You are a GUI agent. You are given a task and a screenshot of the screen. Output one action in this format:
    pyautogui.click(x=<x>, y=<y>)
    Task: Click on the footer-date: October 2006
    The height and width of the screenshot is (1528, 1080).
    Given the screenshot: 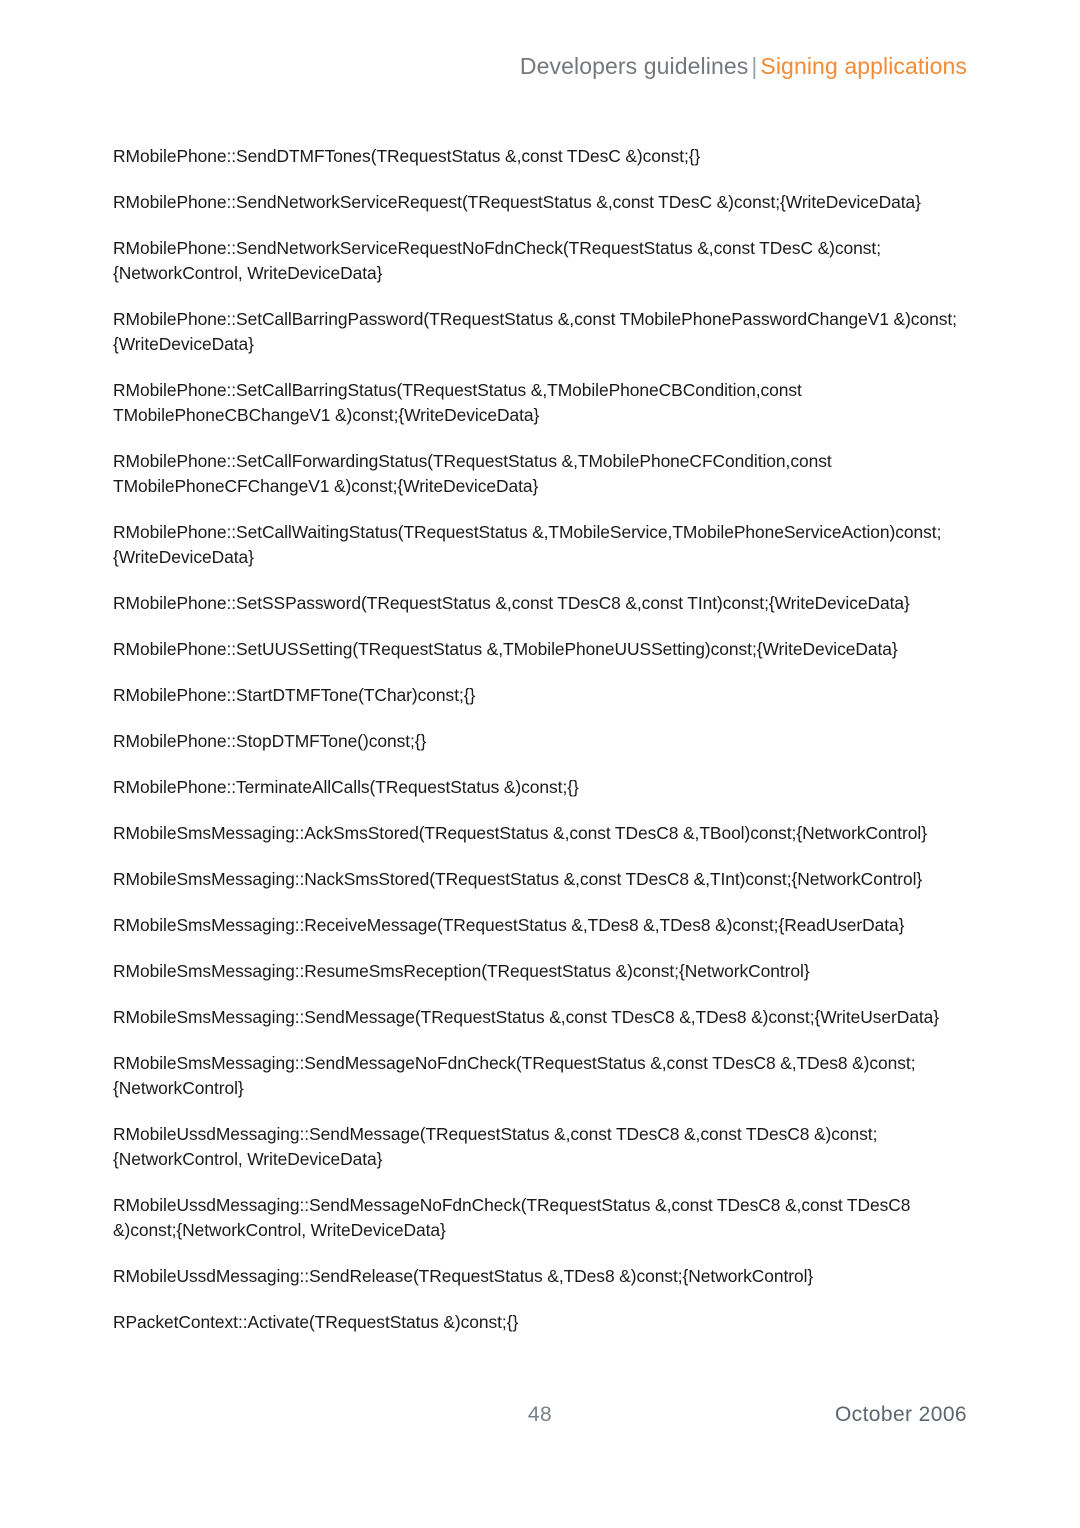 What is the action you would take?
    pyautogui.click(x=900, y=1414)
    